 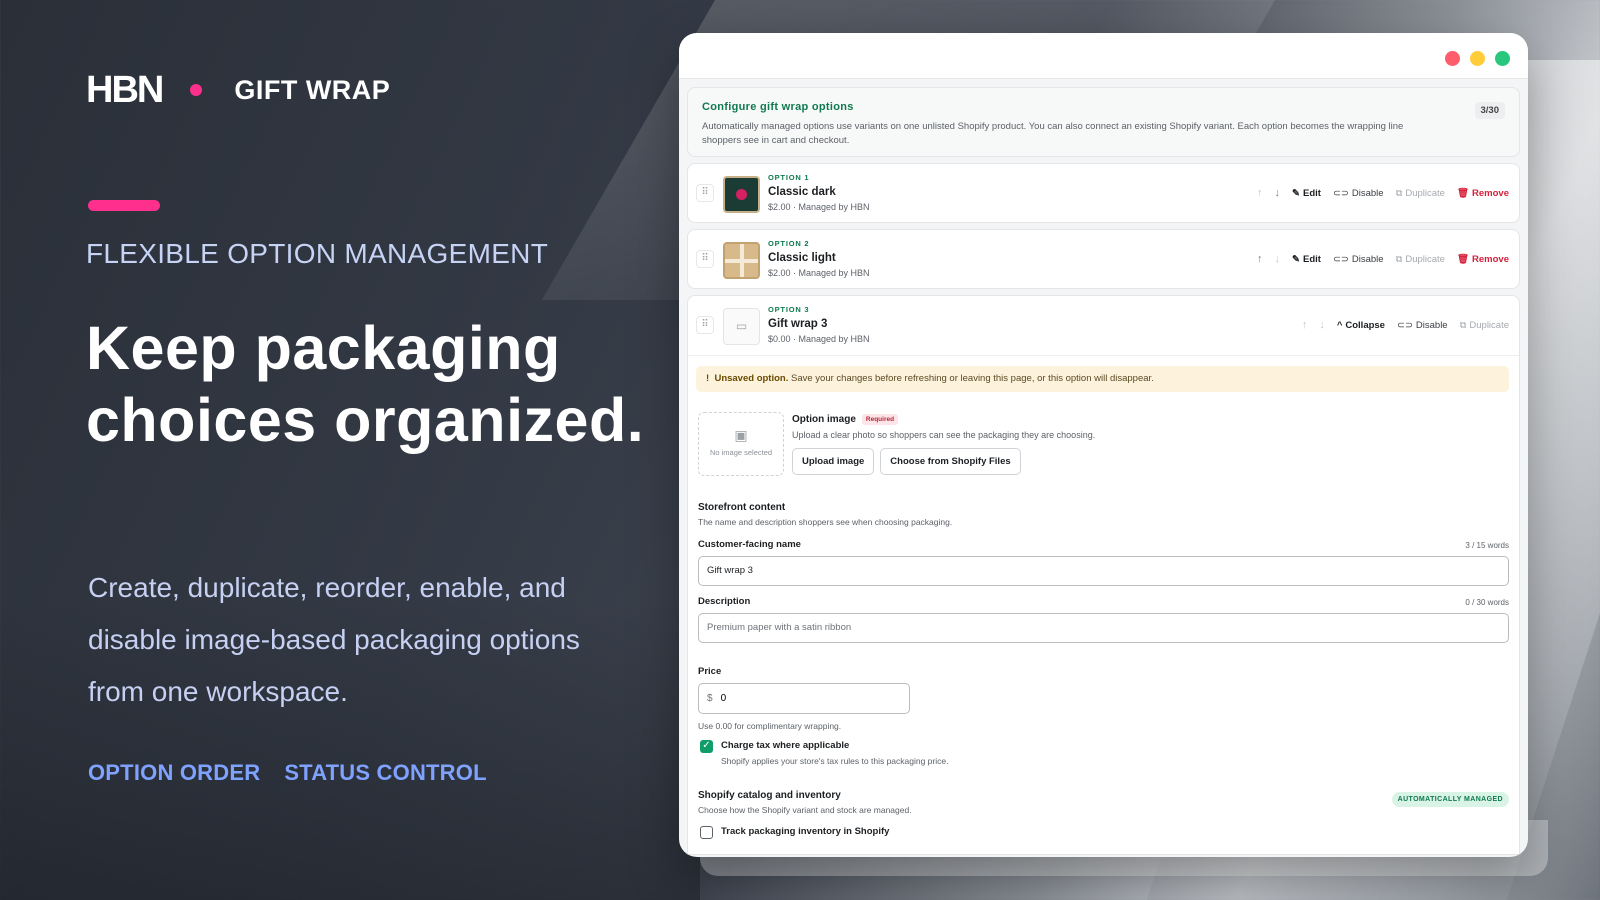 What do you see at coordinates (741, 444) in the screenshot?
I see `image-dropzone: ▣ No image selected` at bounding box center [741, 444].